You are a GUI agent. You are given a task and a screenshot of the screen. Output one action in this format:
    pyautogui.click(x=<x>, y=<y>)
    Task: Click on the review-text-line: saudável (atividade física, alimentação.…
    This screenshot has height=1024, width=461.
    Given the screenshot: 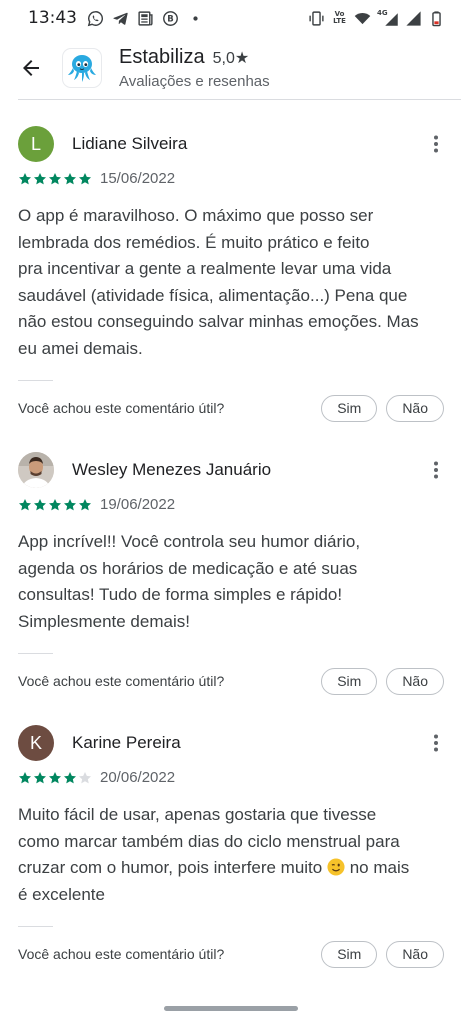 What is the action you would take?
    pyautogui.click(x=213, y=295)
    